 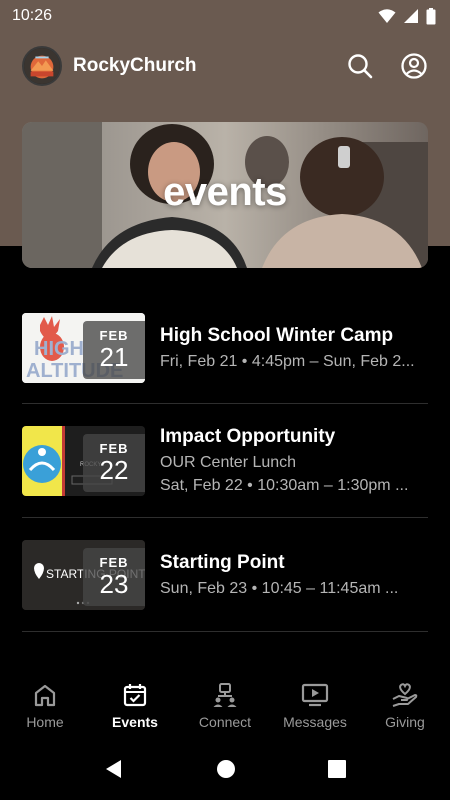 I want to click on event-thumbnail: ROCKY FEB 22, so click(x=83, y=460).